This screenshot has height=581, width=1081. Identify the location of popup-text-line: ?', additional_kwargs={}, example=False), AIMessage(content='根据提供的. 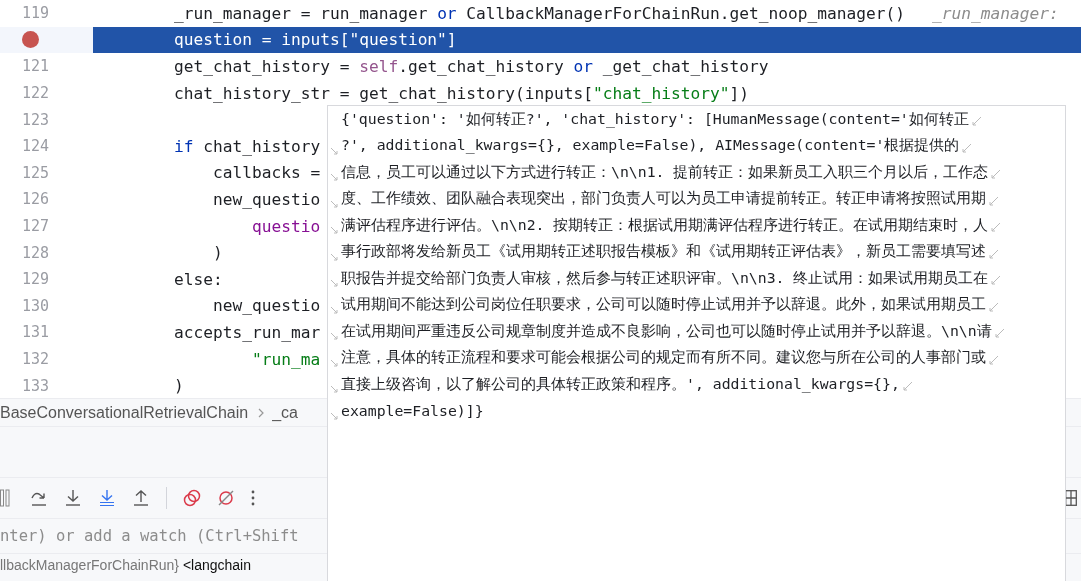
(650, 146).